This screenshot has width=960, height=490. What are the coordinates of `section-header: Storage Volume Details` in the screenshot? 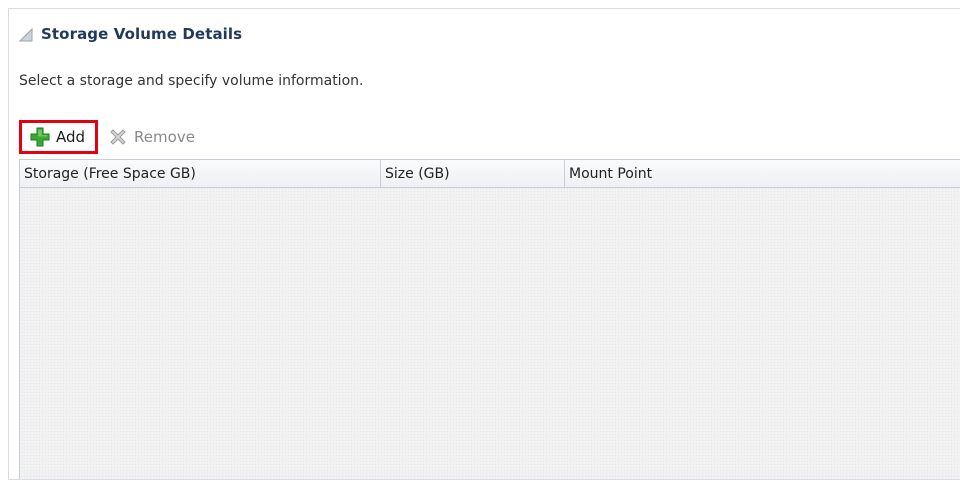 It's located at (130, 34).